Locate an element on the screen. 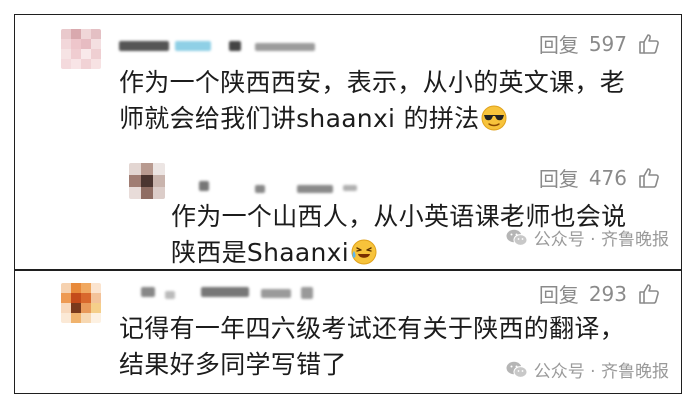  comment-text-segment: 师就会给我们讲shaanxi 的拼法 is located at coordinates (299, 118).